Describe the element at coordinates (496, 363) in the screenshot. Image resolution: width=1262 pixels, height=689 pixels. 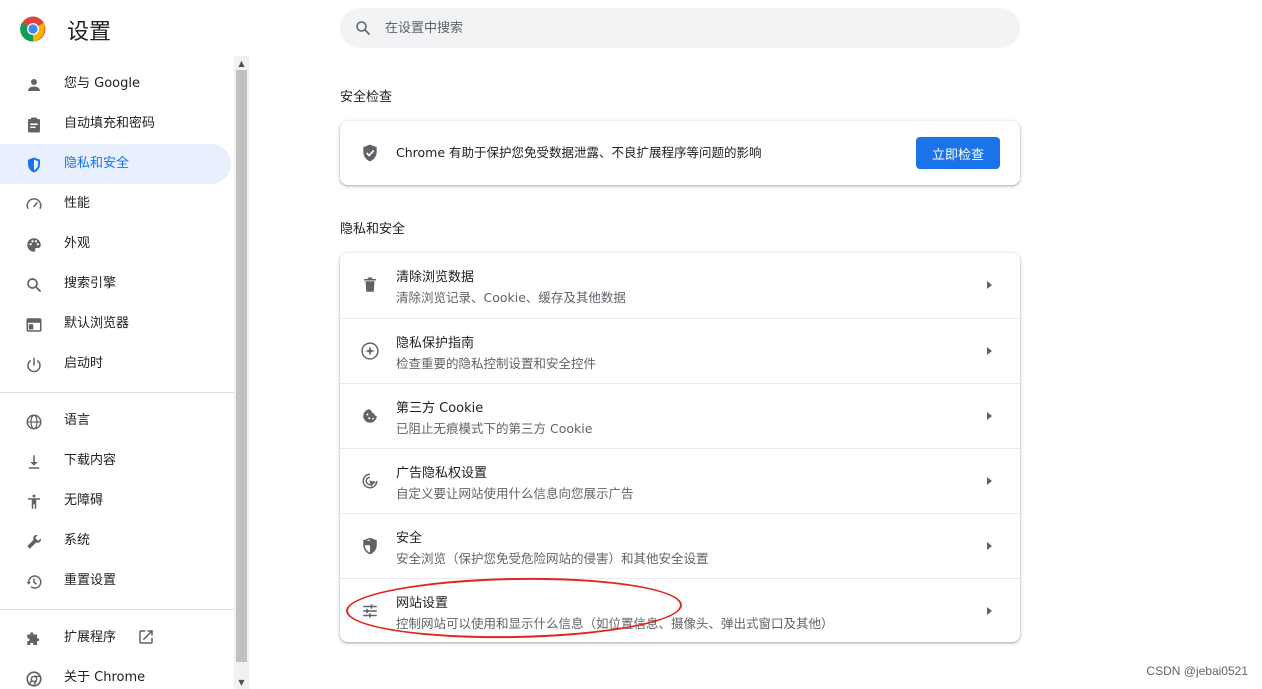
I see `row-subtitle: 检查重要的隐私控制设置和安全控件` at that location.